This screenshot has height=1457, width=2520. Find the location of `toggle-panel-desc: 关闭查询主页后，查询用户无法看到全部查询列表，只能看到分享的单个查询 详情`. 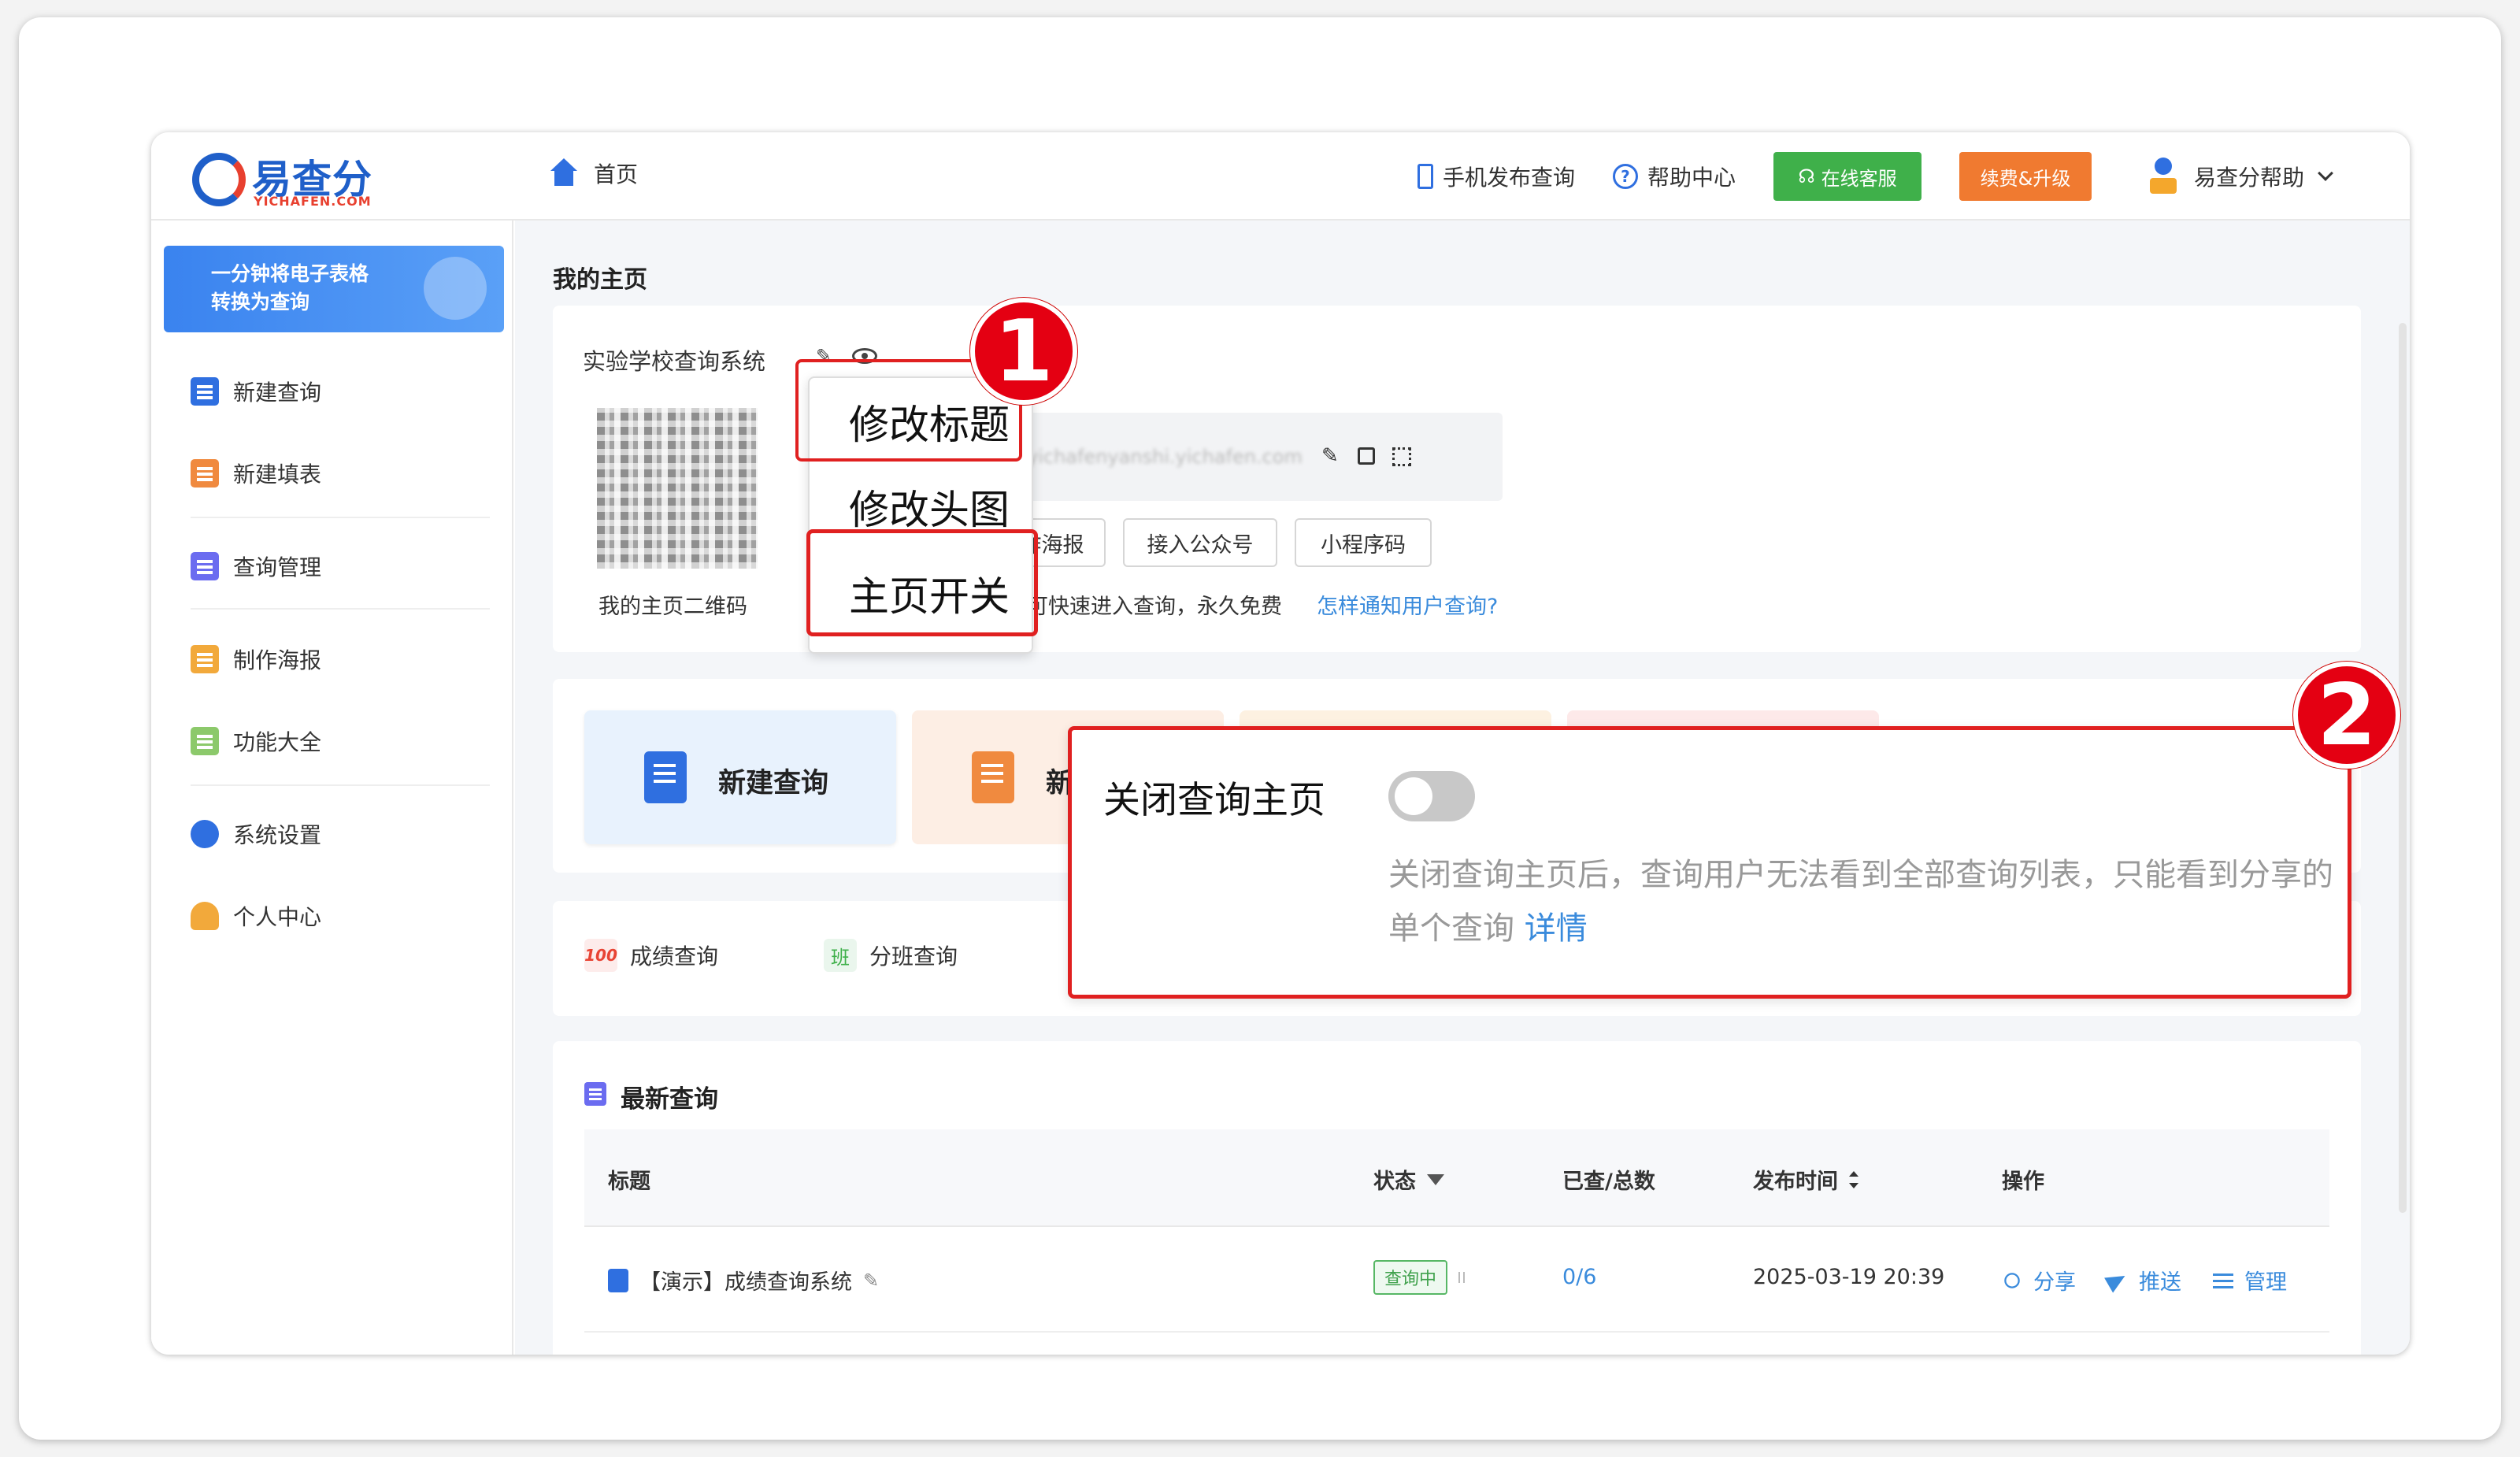

toggle-panel-desc: 关闭查询主页后，查询用户无法看到全部查询列表，只能看到分享的单个查询 详情 is located at coordinates (1860, 901).